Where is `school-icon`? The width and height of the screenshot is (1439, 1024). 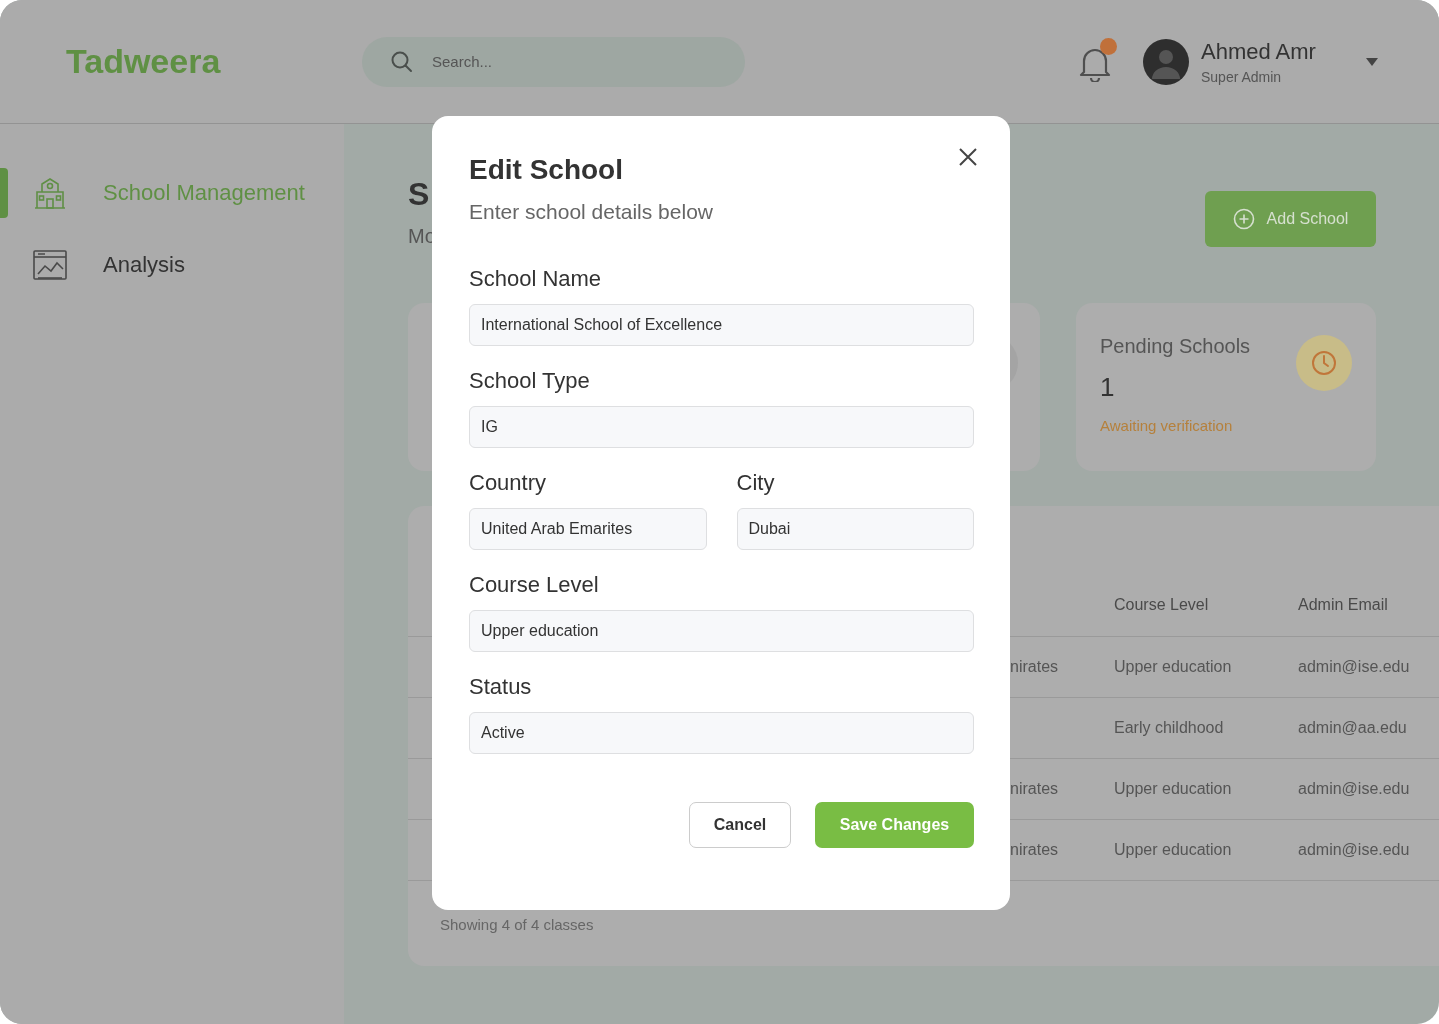 school-icon is located at coordinates (50, 193).